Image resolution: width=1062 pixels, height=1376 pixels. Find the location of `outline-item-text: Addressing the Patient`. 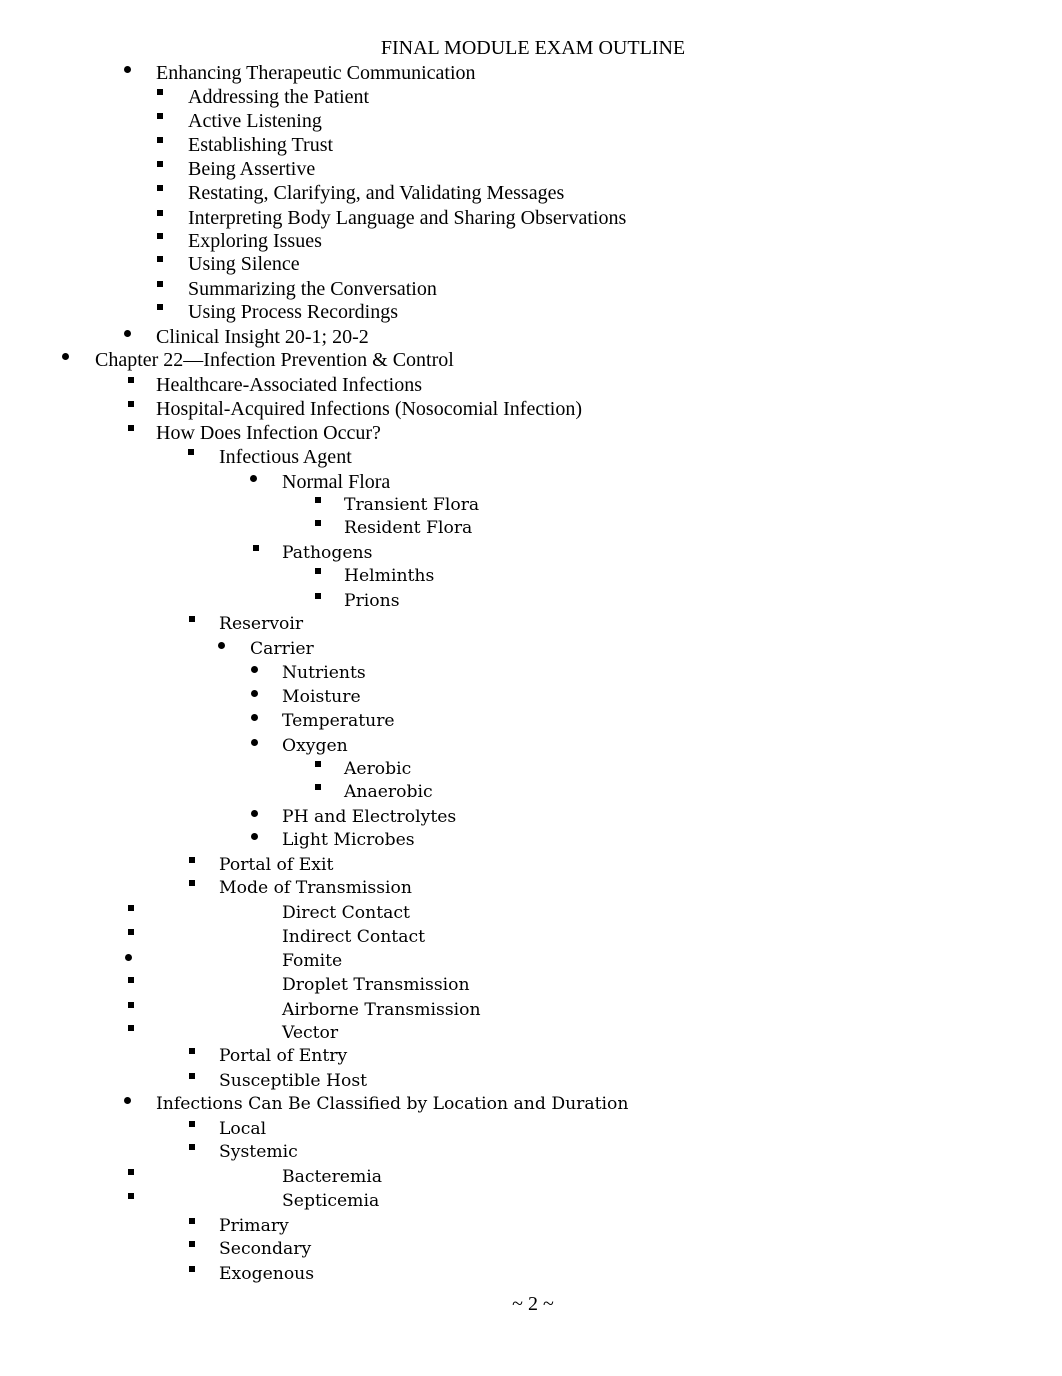

outline-item-text: Addressing the Patient is located at coordinates (279, 97).